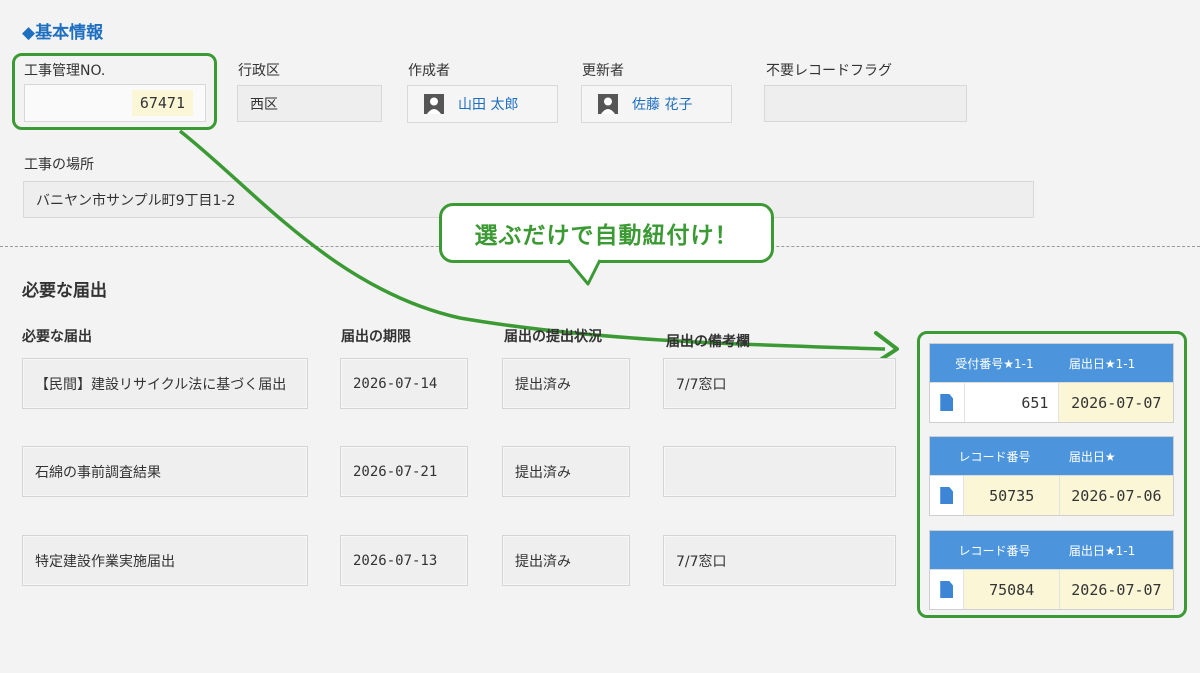 The width and height of the screenshot is (1200, 673). Describe the element at coordinates (57, 337) in the screenshot. I see `col-head-notification: 必要な届出` at that location.